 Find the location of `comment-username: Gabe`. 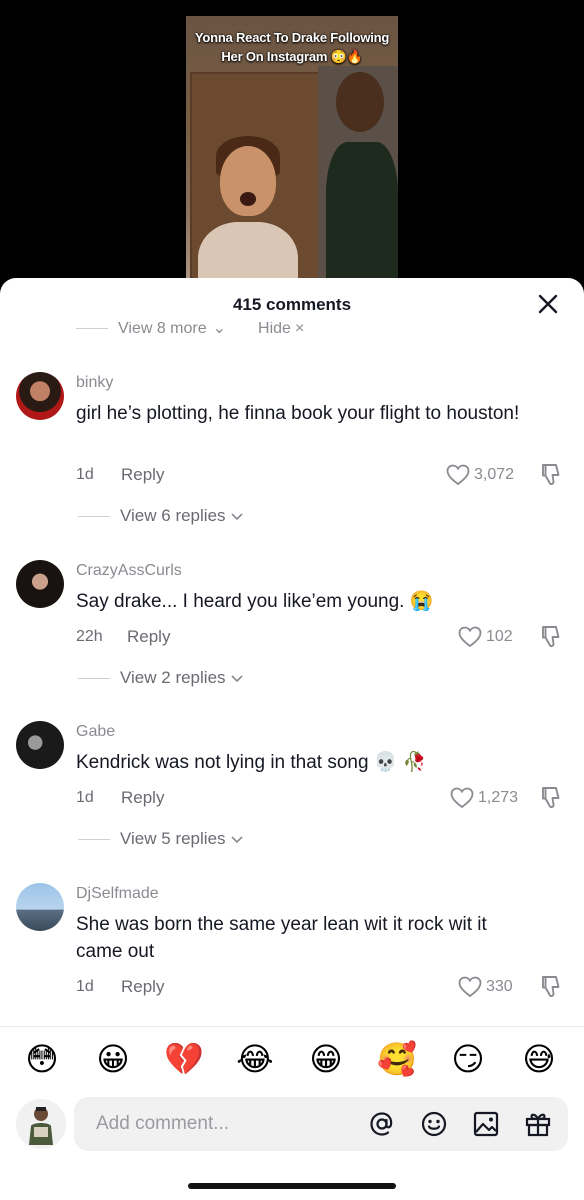

comment-username: Gabe is located at coordinates (95, 732).